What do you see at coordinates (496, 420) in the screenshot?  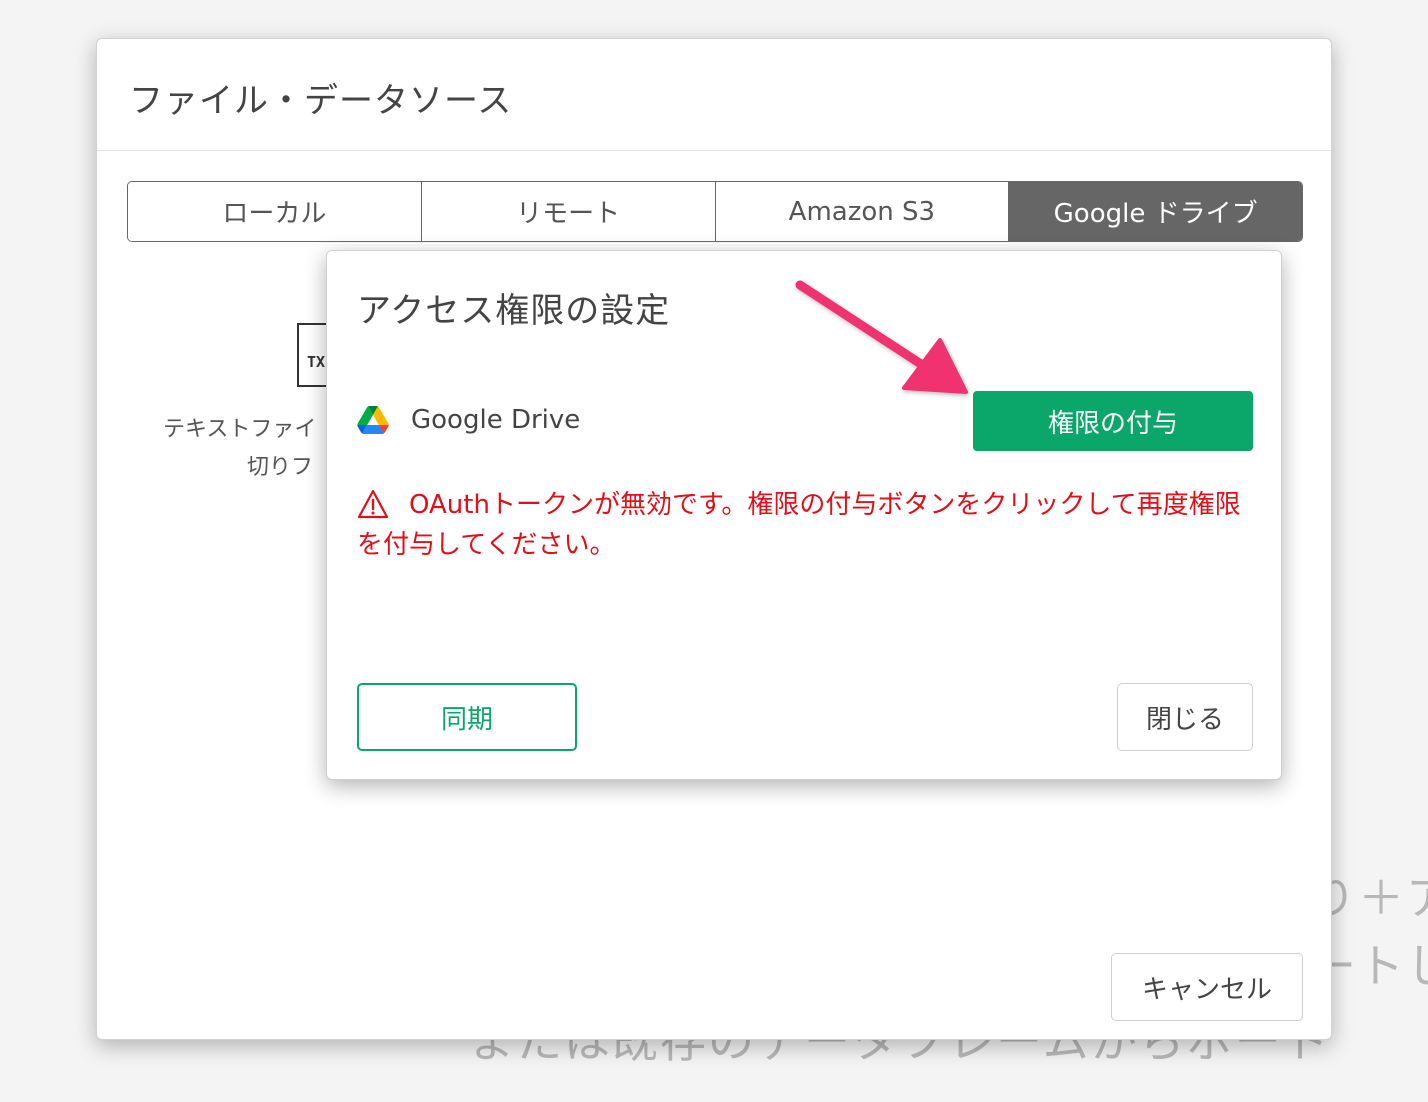 I see `service-name: Google Drive` at bounding box center [496, 420].